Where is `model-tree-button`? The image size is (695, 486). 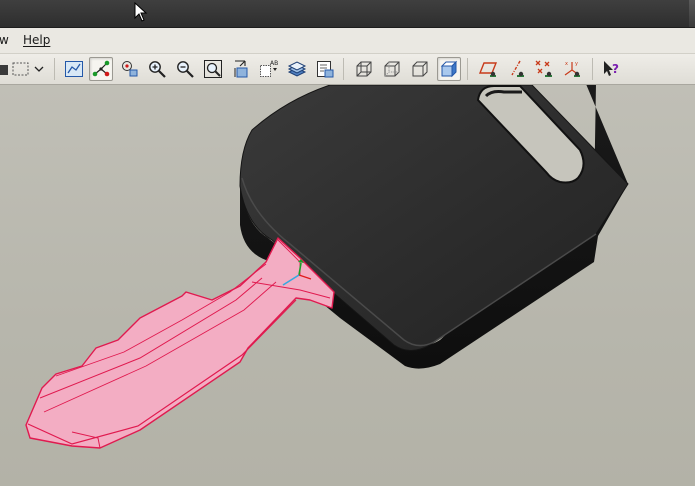 model-tree-button is located at coordinates (325, 69).